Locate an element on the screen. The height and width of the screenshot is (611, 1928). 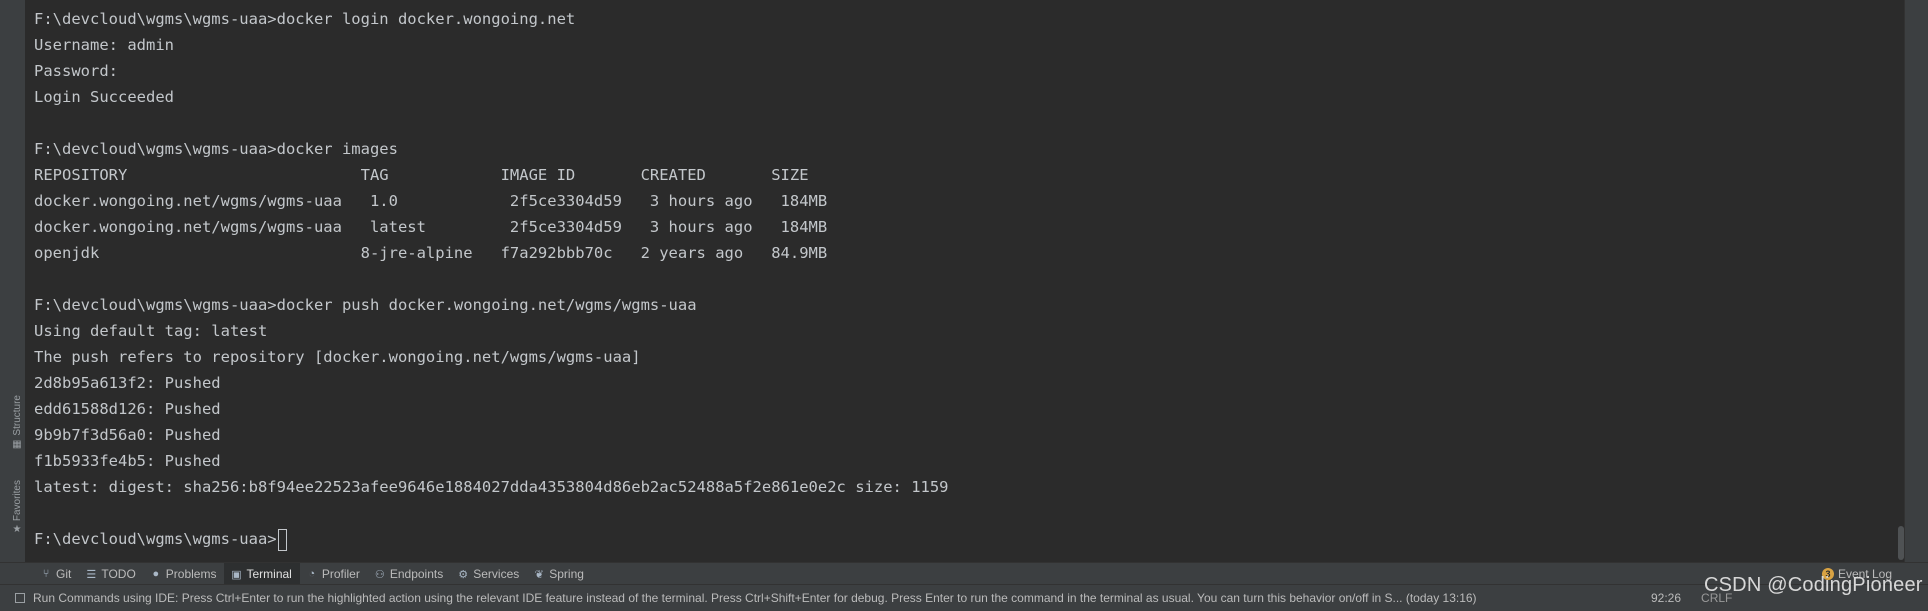
services-icon: ⚙ is located at coordinates (463, 574).